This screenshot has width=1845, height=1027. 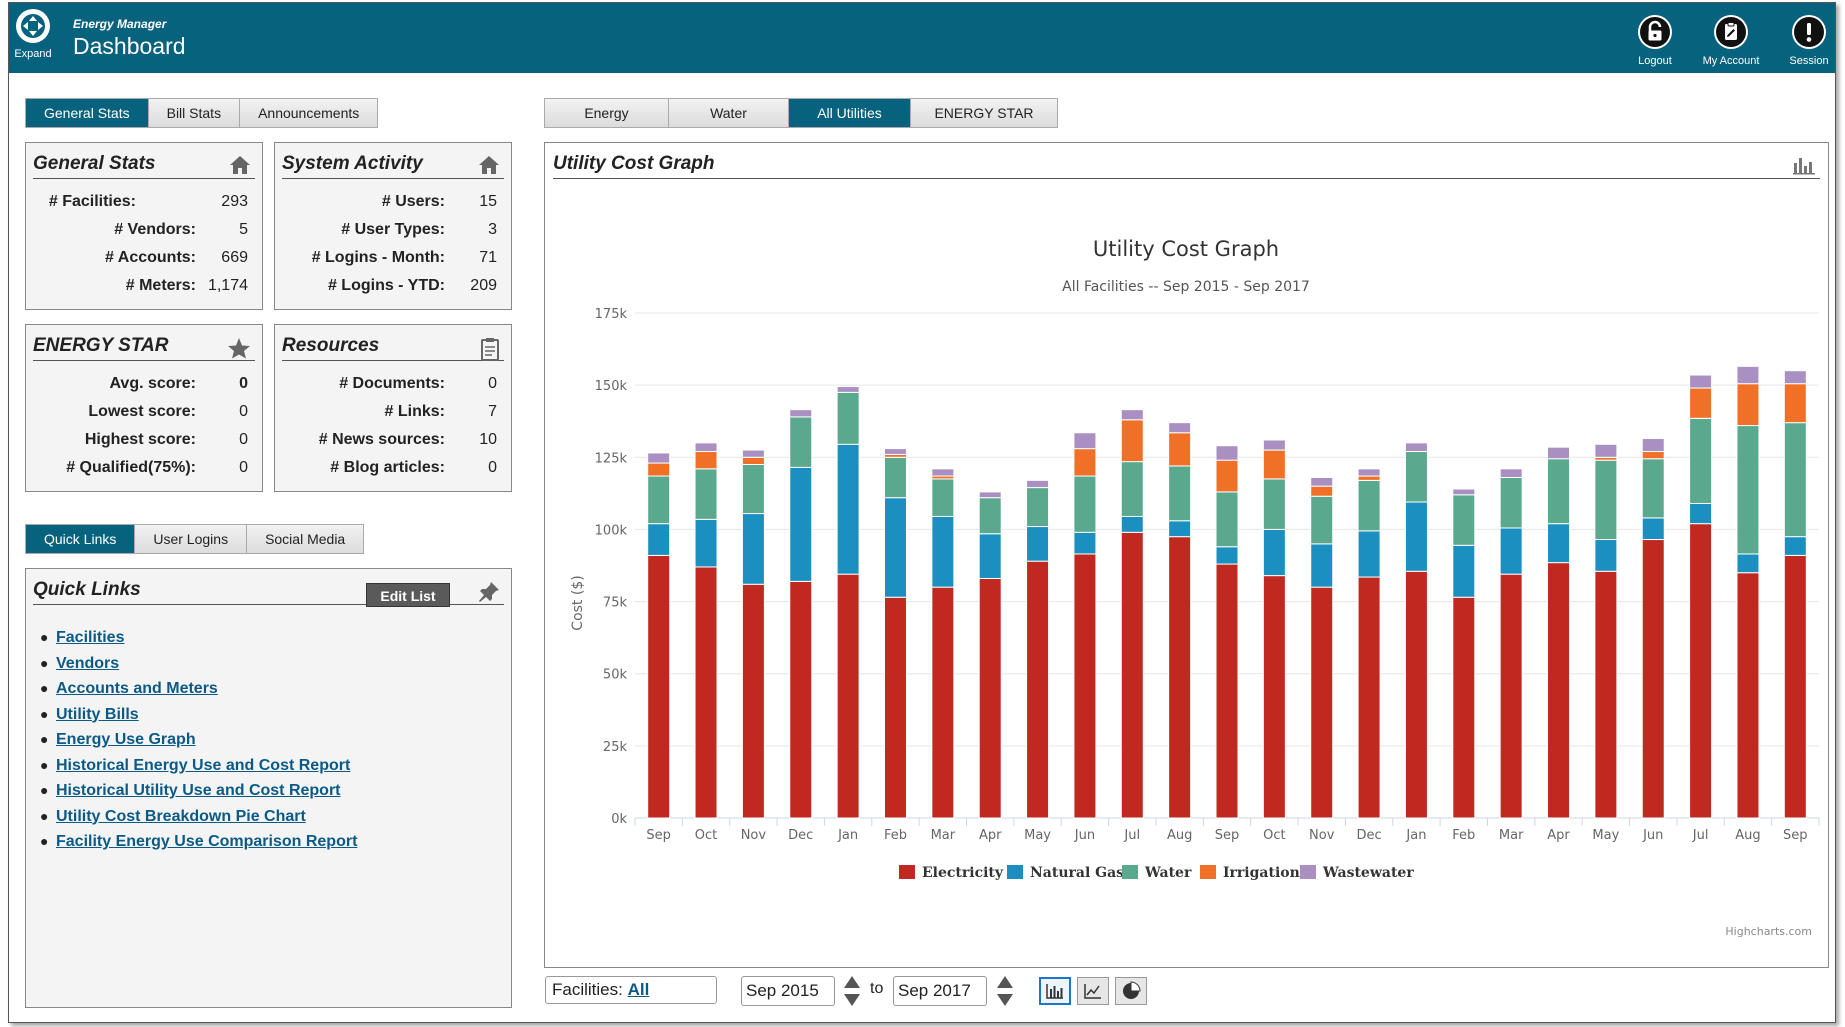 What do you see at coordinates (607, 113) in the screenshot?
I see `tab-energy: Energy` at bounding box center [607, 113].